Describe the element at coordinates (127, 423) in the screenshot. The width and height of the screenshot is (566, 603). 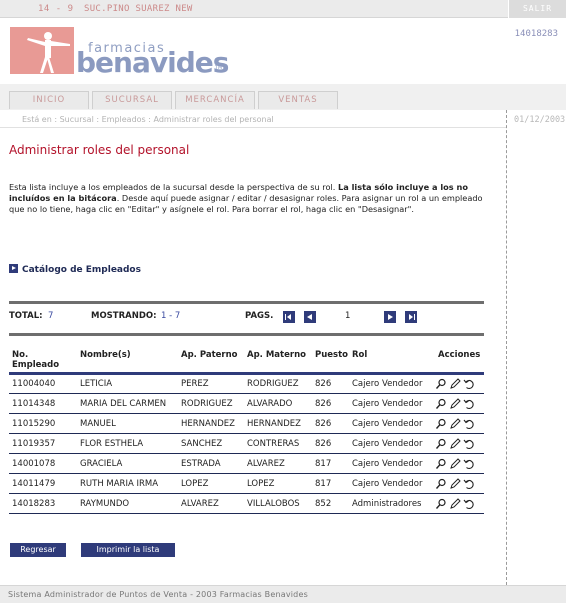
I see `name-cell: MANUEL` at that location.